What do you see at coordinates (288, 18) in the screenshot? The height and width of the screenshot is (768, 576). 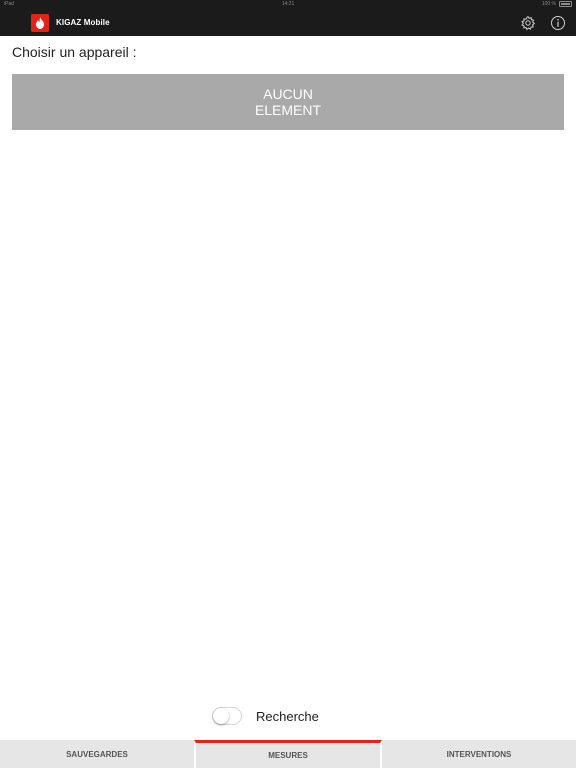 I see `top-bar: iPad 14:21 100 % KIGAZ Mobile` at bounding box center [288, 18].